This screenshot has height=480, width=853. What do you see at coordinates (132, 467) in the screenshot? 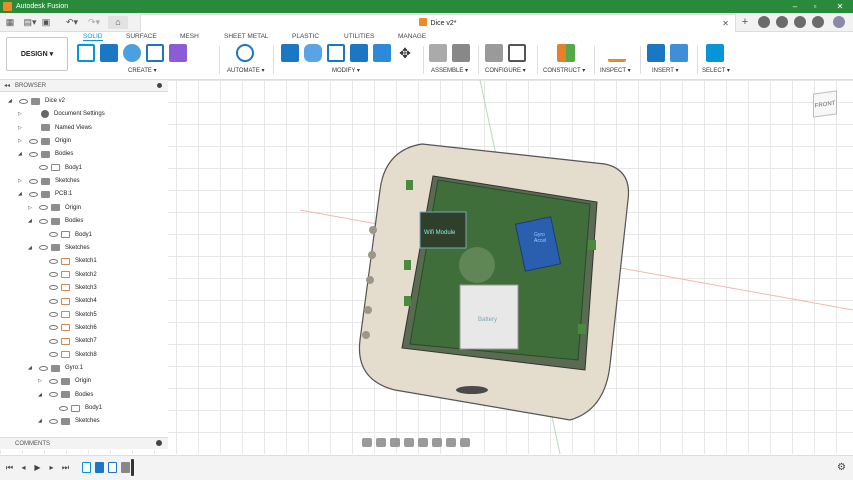
I see `timeline-marker` at bounding box center [132, 467].